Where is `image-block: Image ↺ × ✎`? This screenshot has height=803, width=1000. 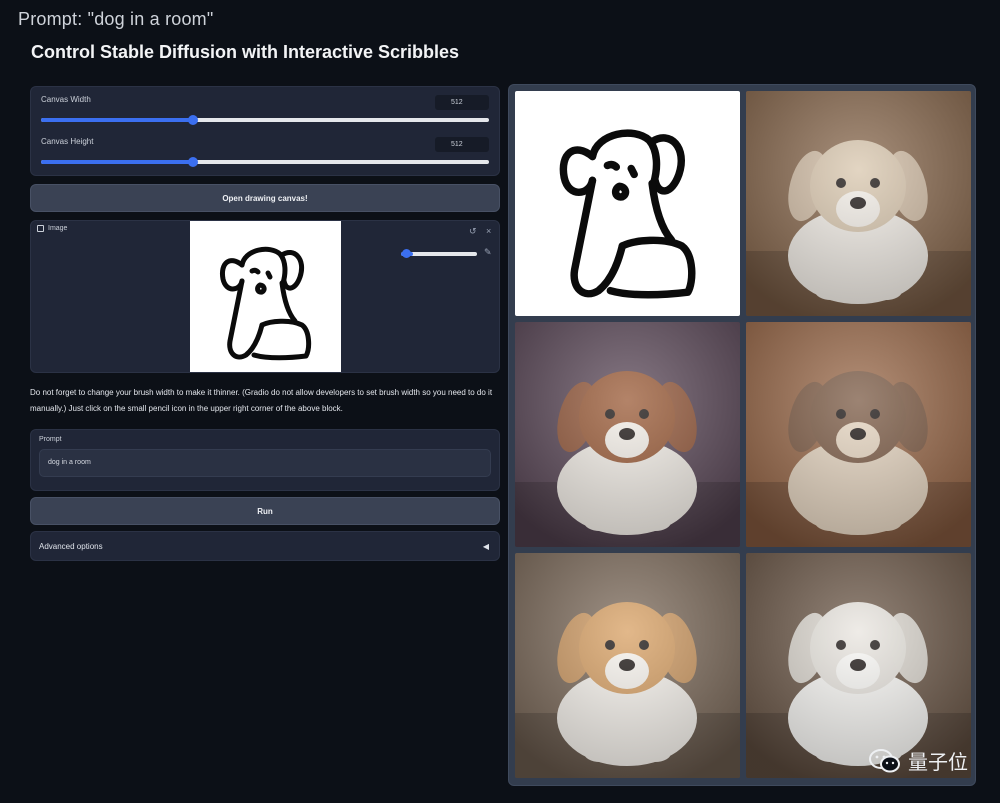 image-block: Image ↺ × ✎ is located at coordinates (265, 296).